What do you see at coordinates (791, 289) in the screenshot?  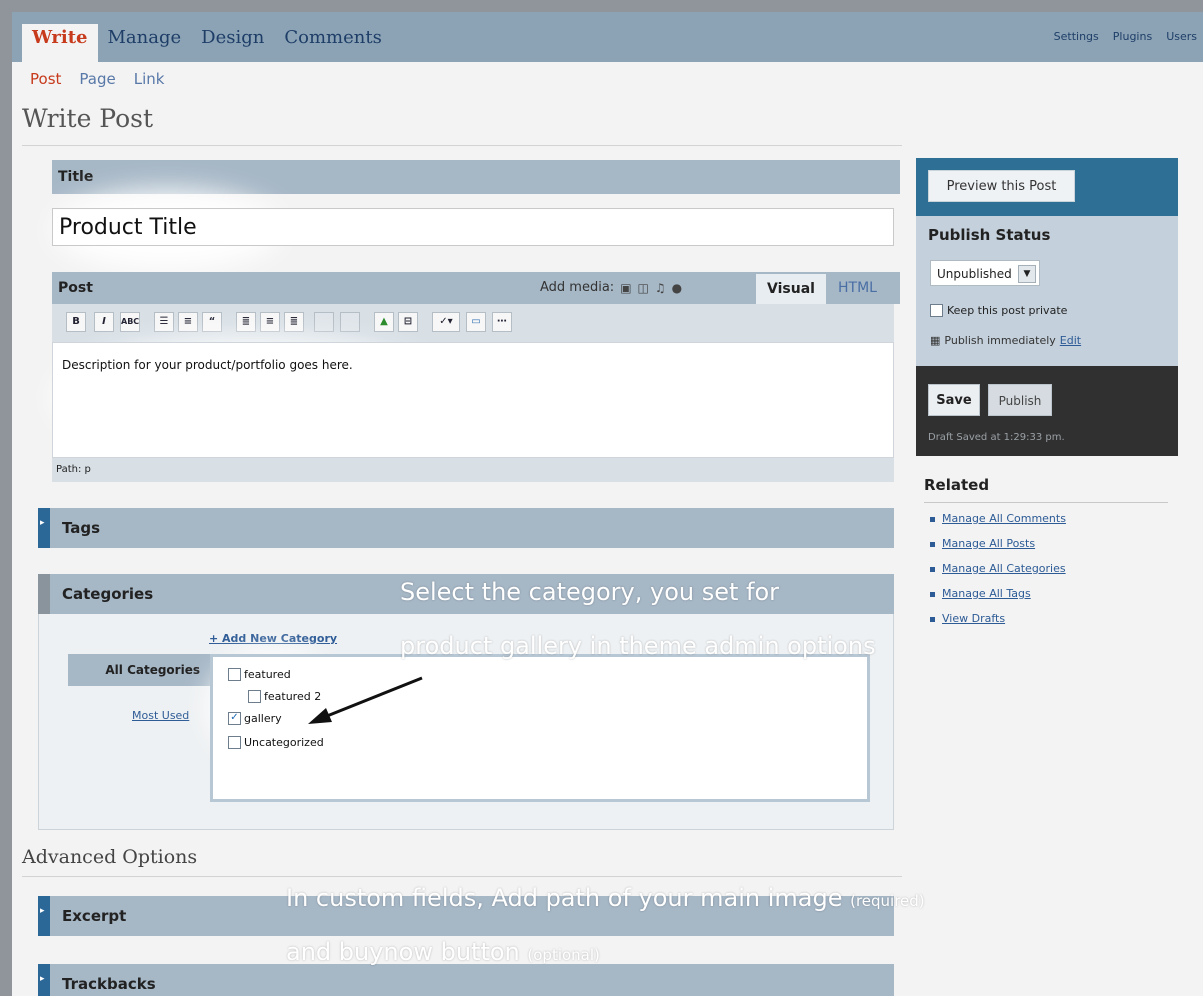 I see `tab-visual: Visual` at bounding box center [791, 289].